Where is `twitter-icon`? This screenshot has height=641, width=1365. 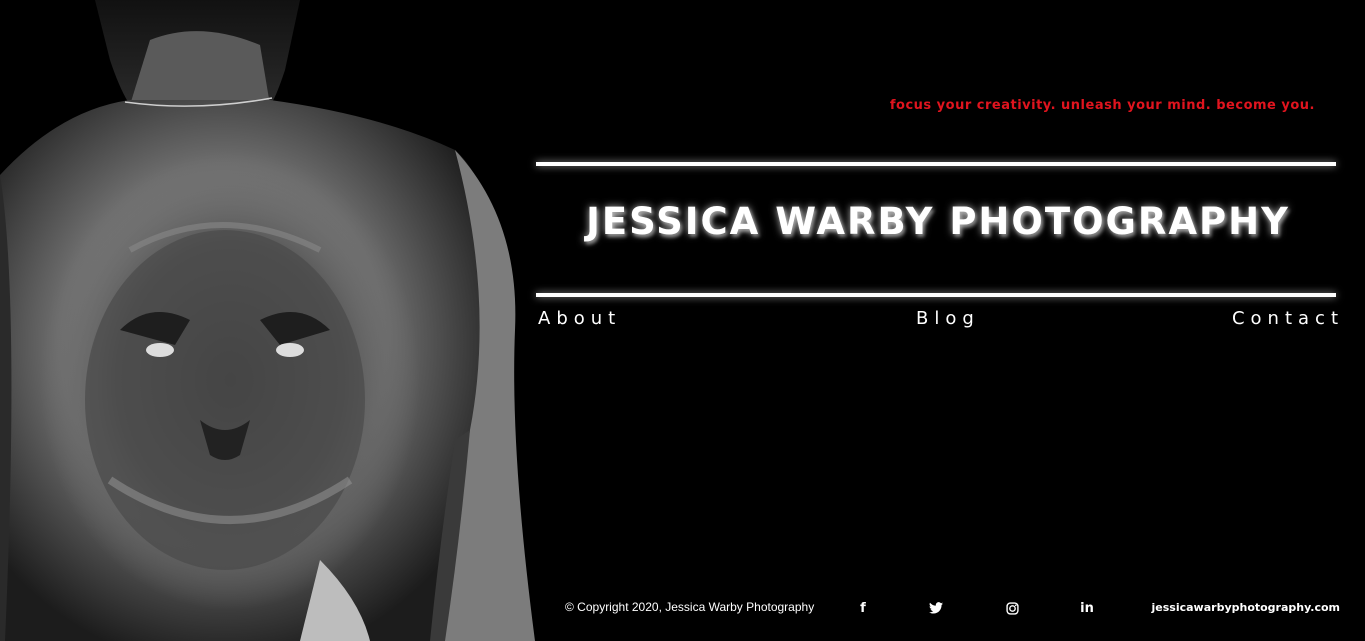
twitter-icon is located at coordinates (936, 608).